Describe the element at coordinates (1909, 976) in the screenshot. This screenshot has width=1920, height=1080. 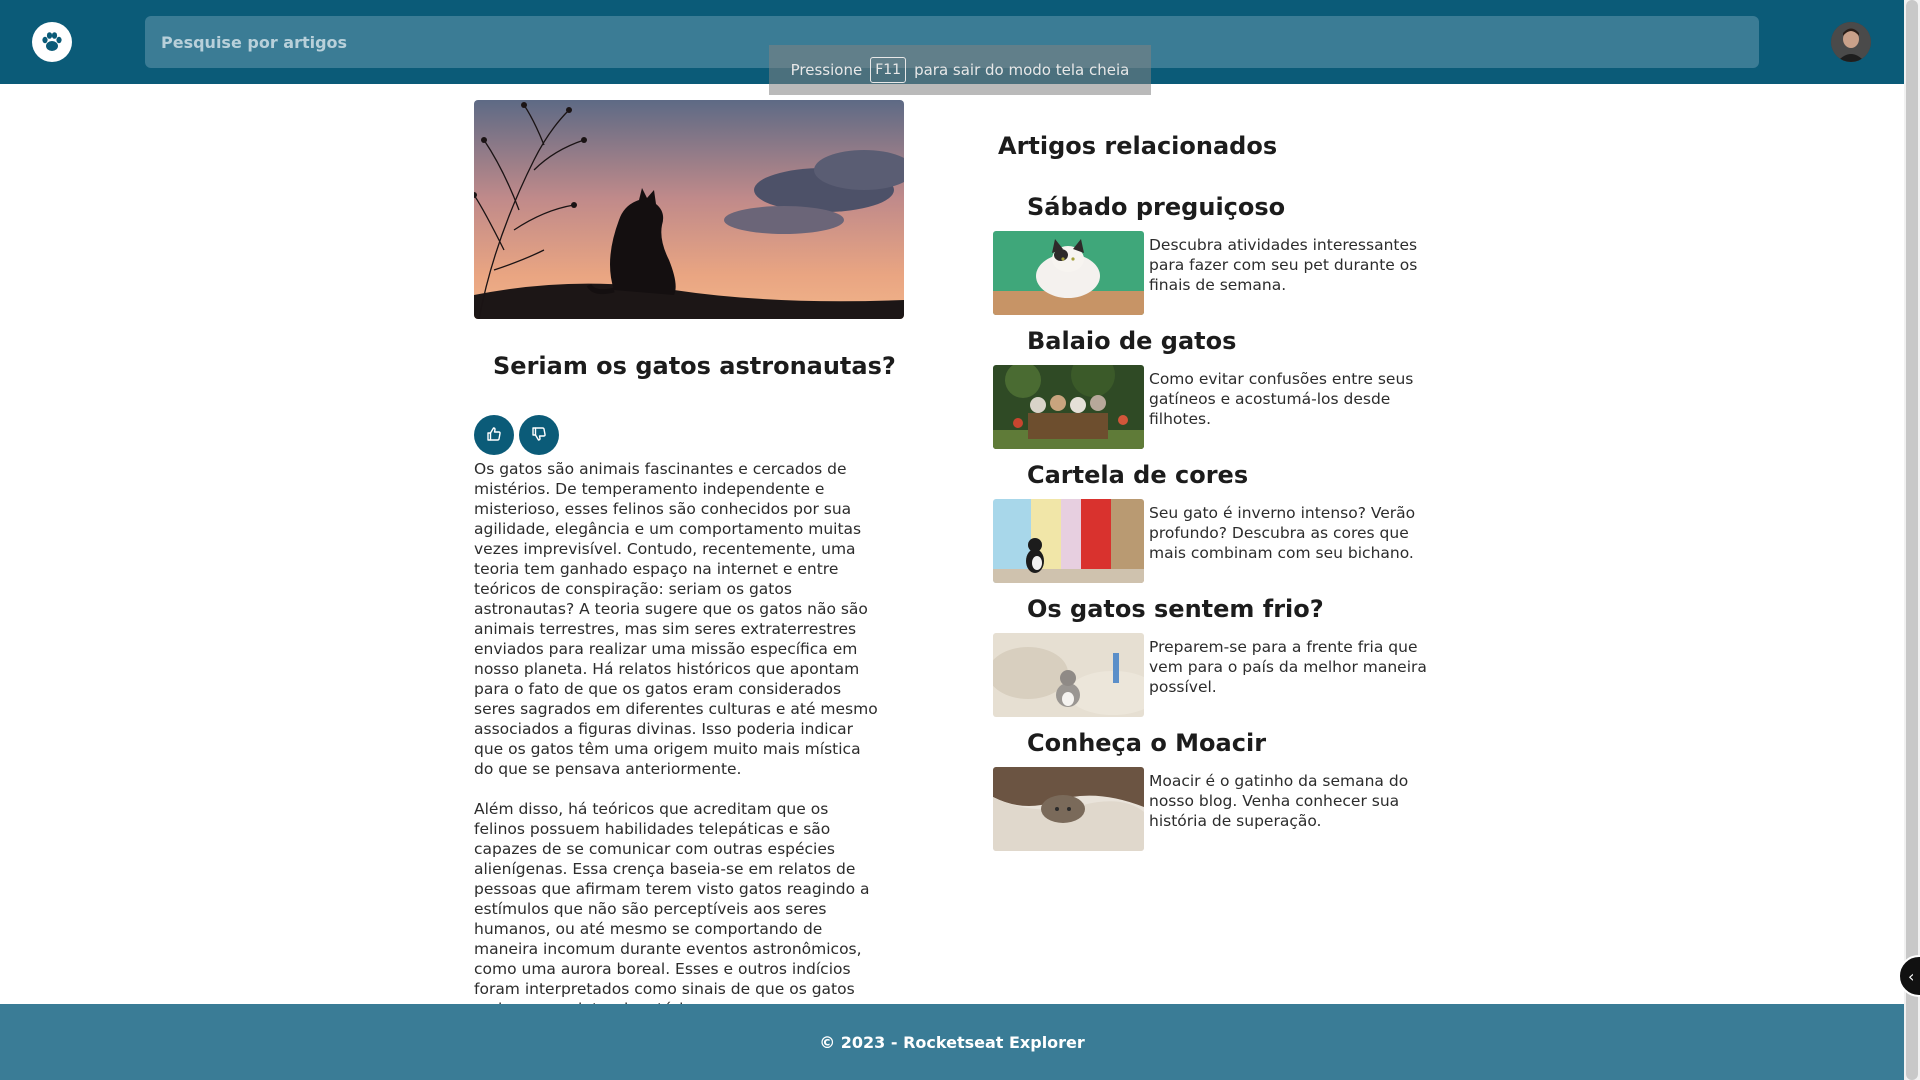
I see `chevron-left-icon: ‹` at that location.